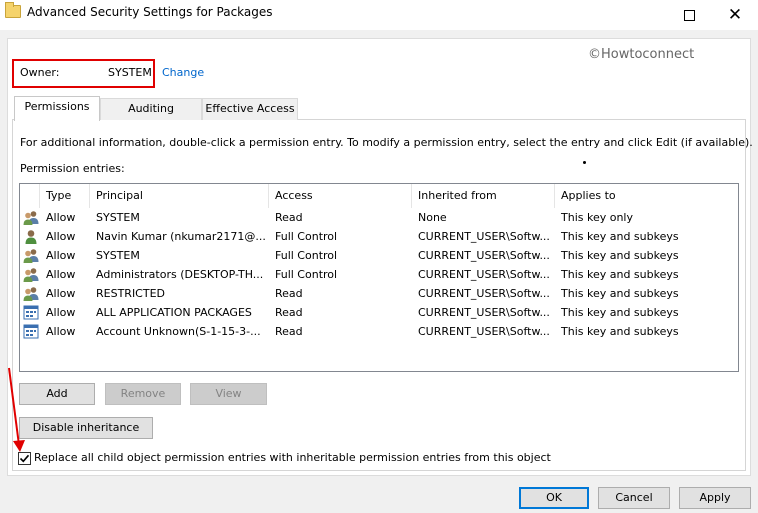 This screenshot has height=513, width=758. What do you see at coordinates (30, 196) in the screenshot?
I see `header-icon-col` at bounding box center [30, 196].